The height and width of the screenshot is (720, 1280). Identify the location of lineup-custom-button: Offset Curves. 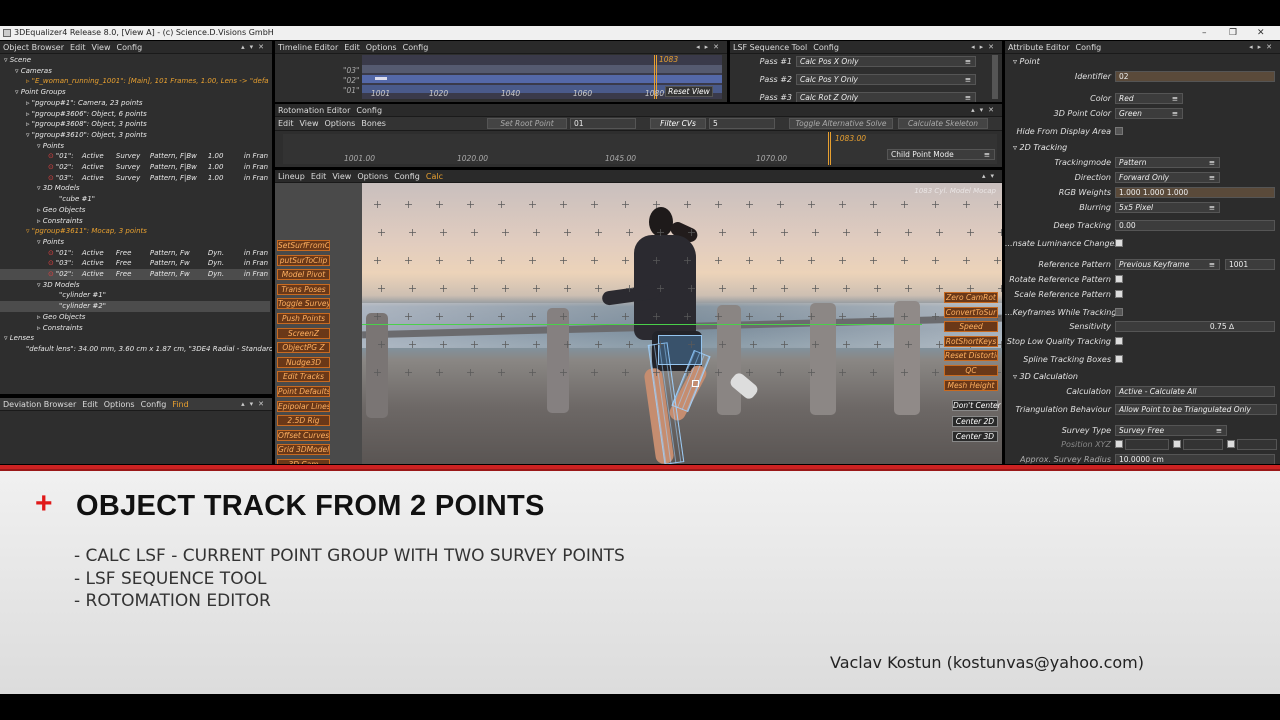
(303, 435).